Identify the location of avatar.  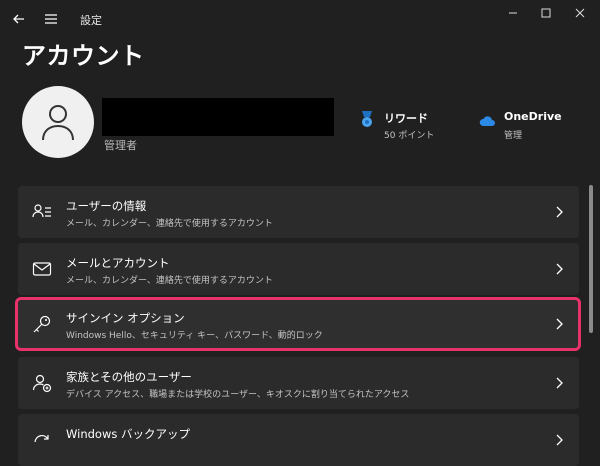
(58, 122).